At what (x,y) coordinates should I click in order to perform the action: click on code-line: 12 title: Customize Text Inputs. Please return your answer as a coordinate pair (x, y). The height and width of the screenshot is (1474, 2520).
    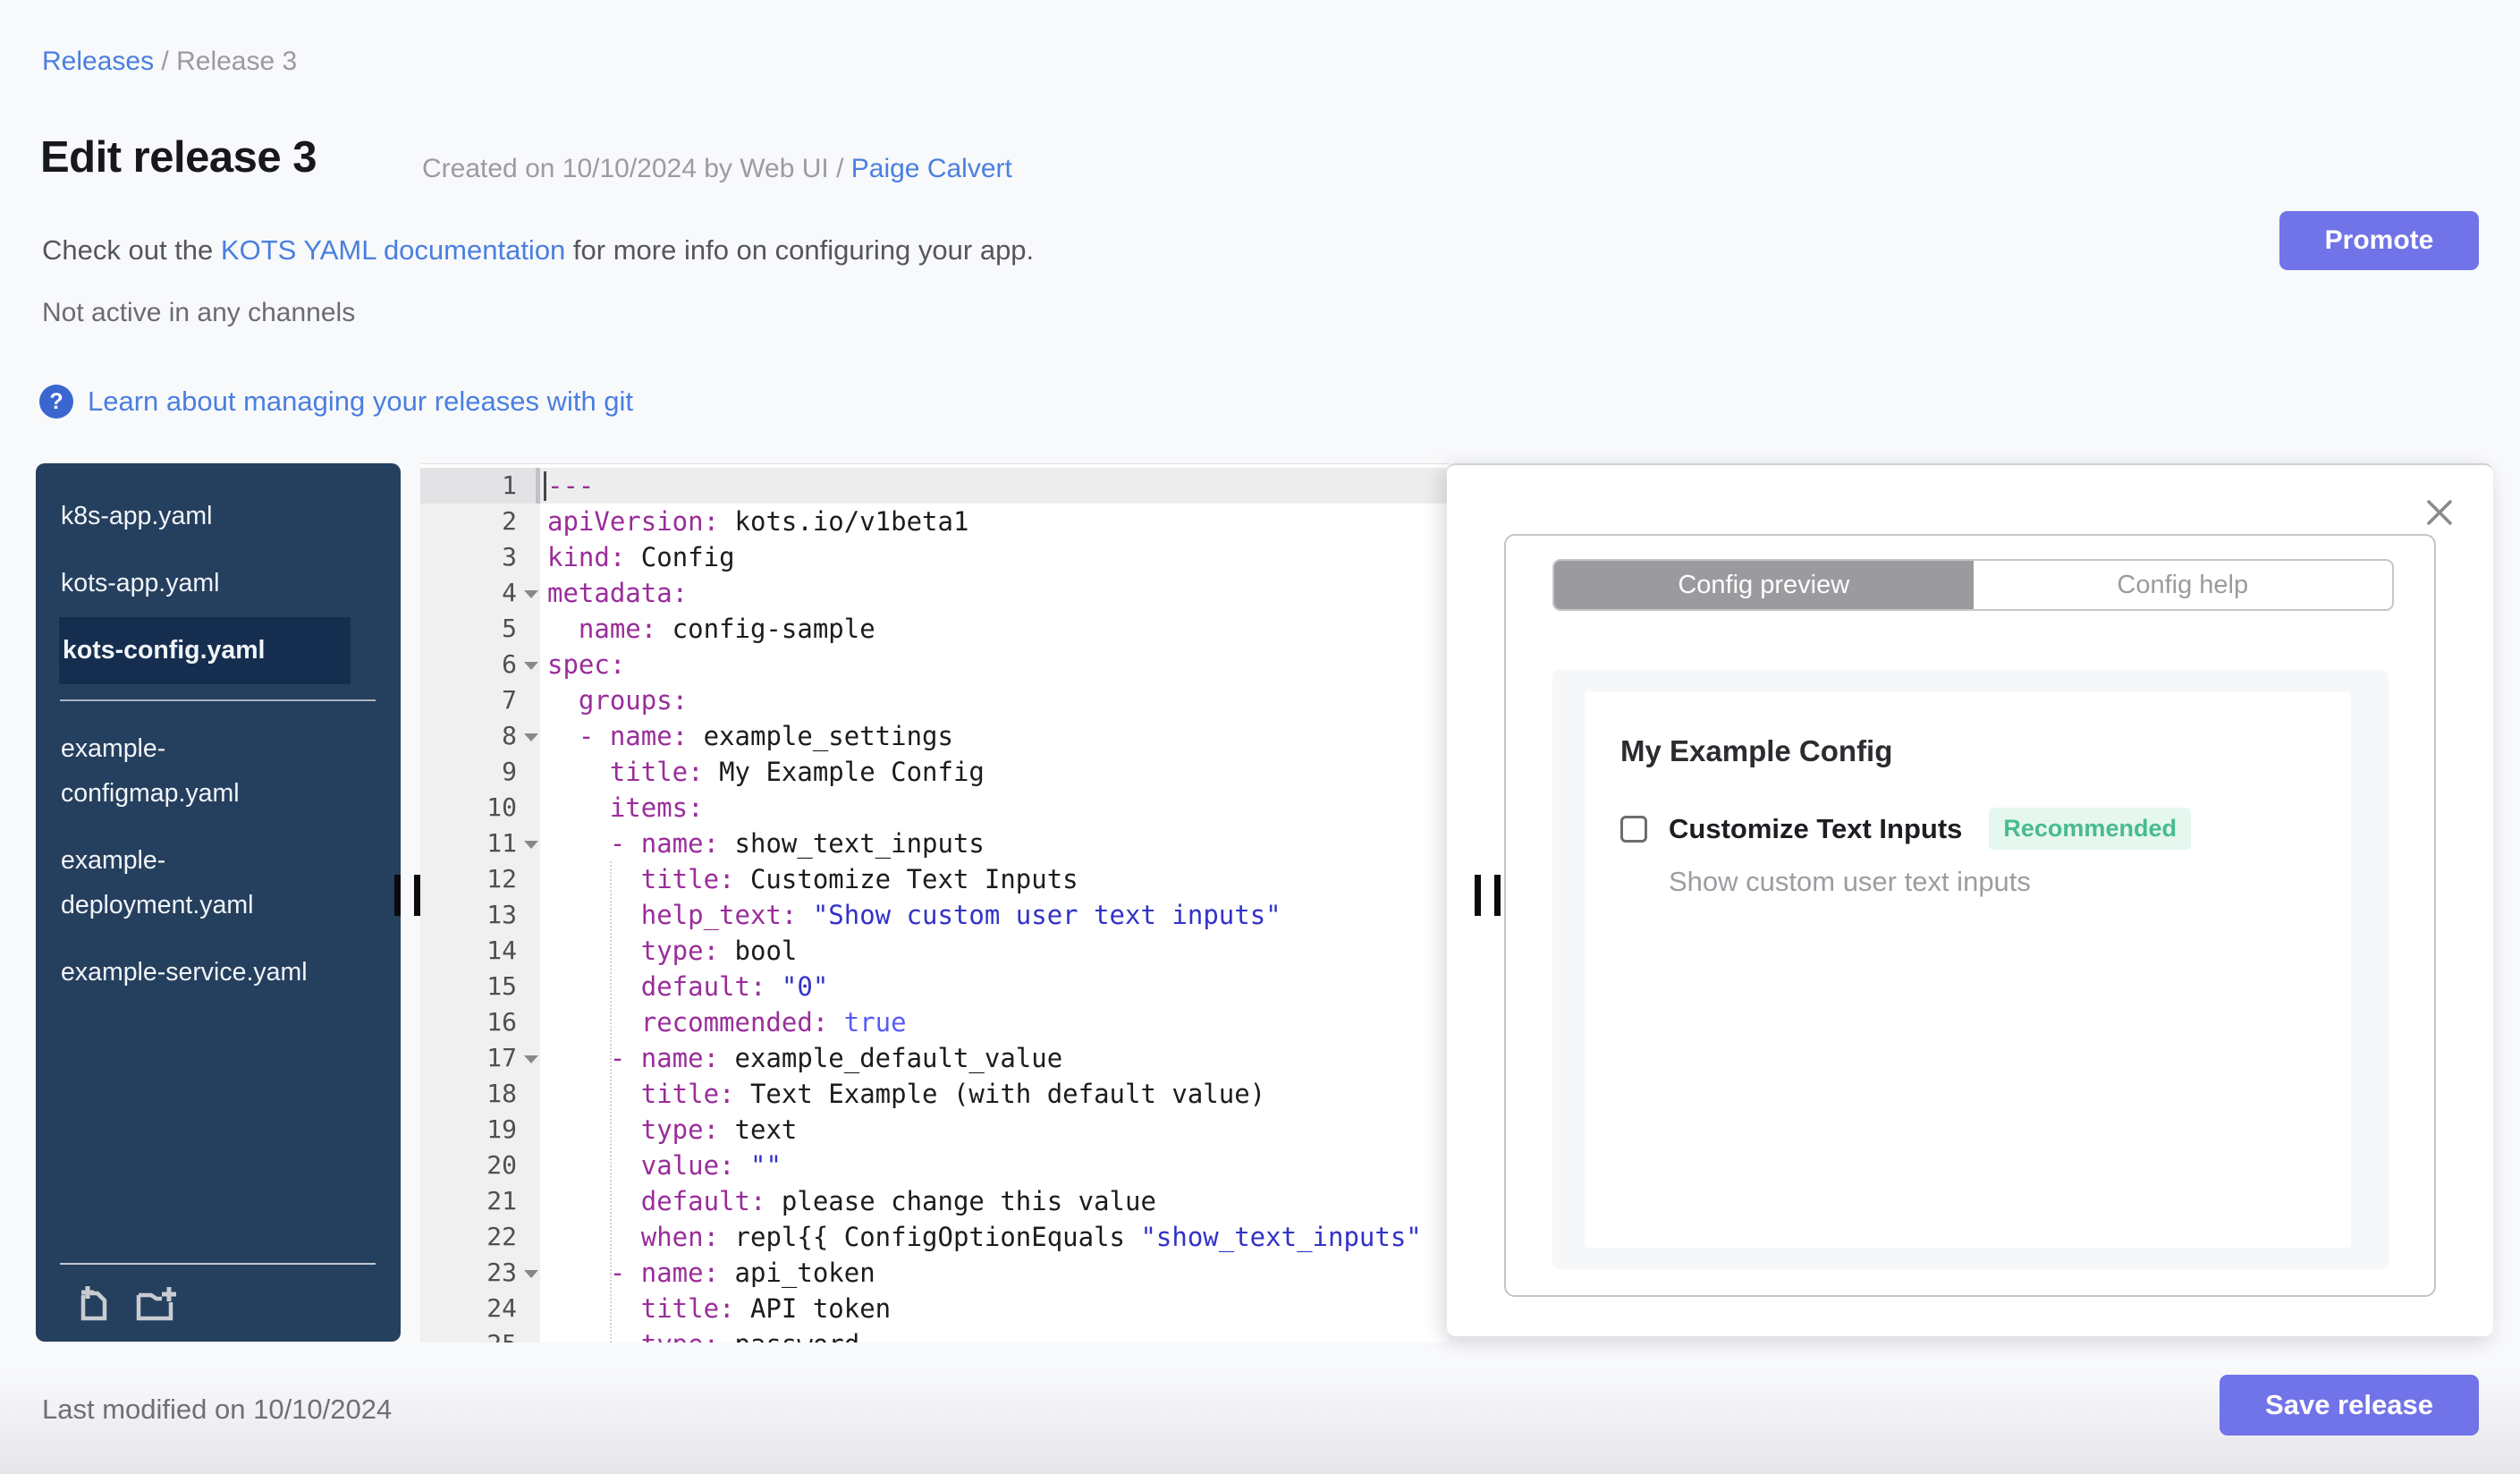
    Looking at the image, I should click on (935, 879).